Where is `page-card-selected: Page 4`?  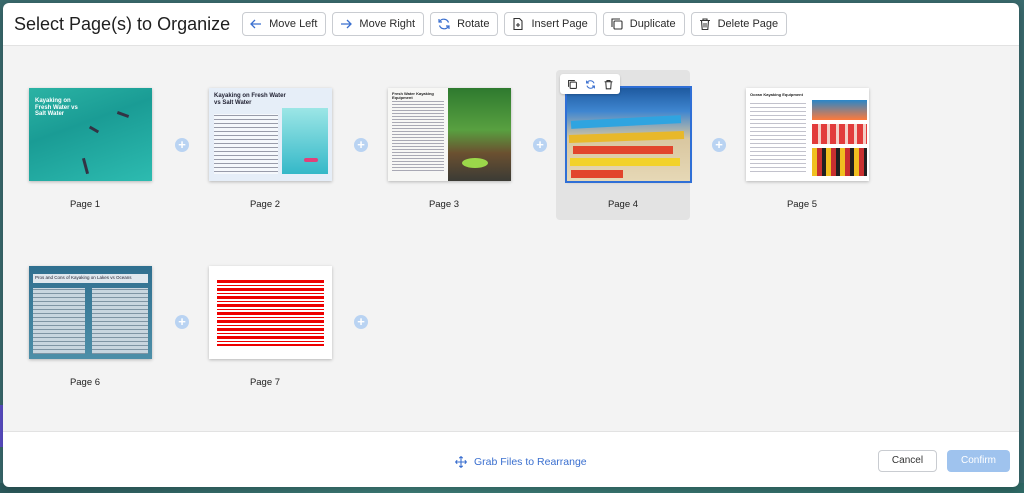 page-card-selected: Page 4 is located at coordinates (624, 145).